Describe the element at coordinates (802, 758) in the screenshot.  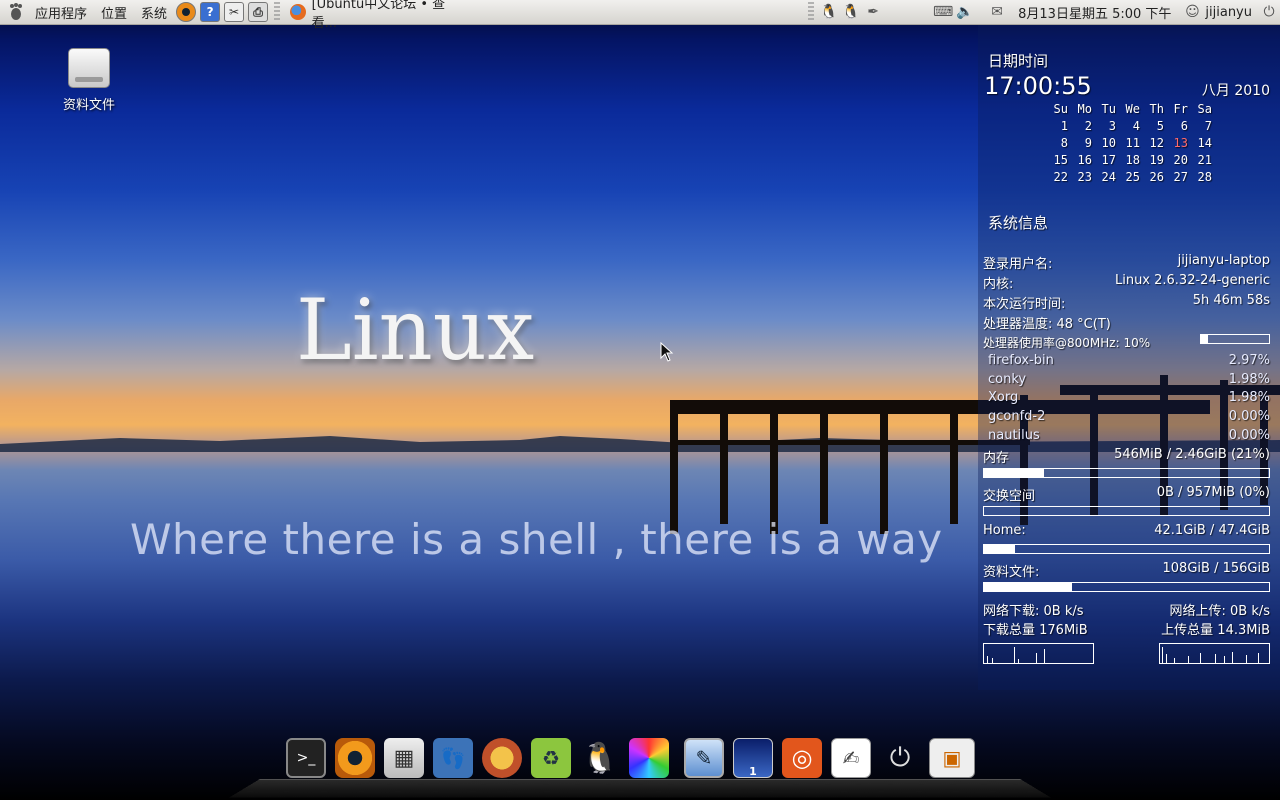
I see `ubuntu-logo-icon: ◎` at that location.